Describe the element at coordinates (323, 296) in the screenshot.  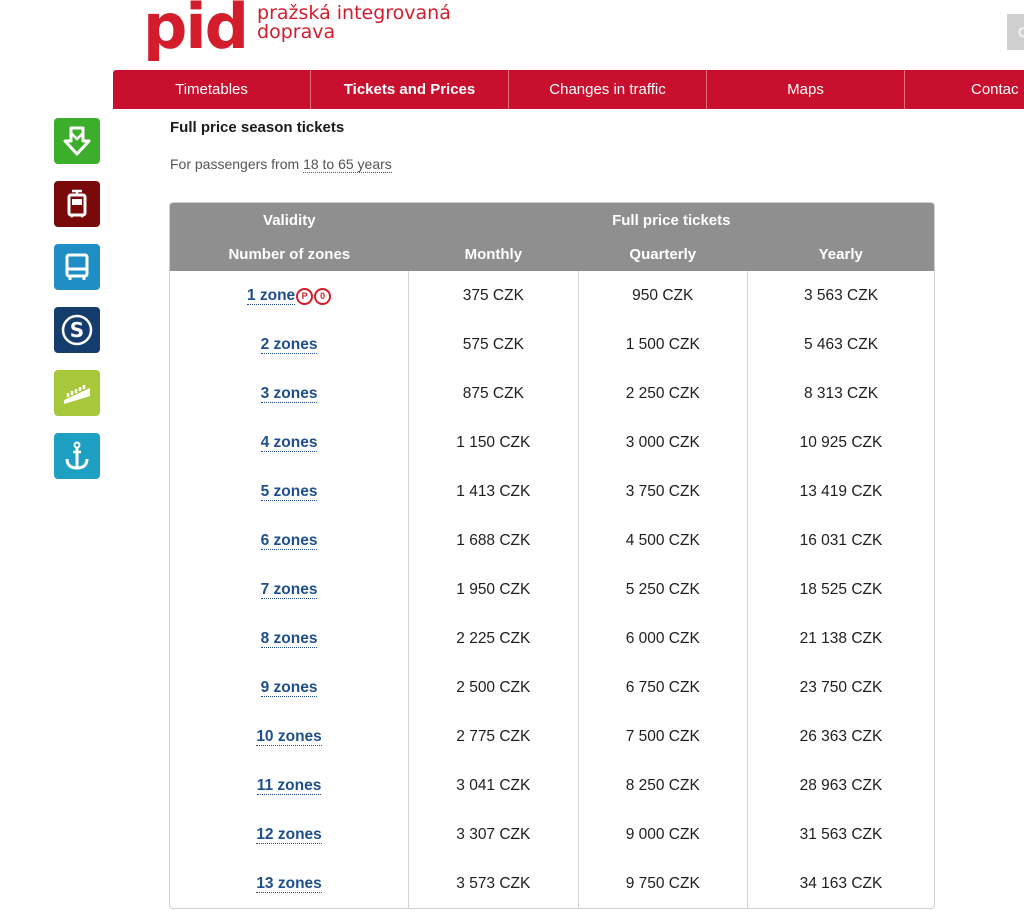
I see `zone-0-badge-icon: 0` at that location.